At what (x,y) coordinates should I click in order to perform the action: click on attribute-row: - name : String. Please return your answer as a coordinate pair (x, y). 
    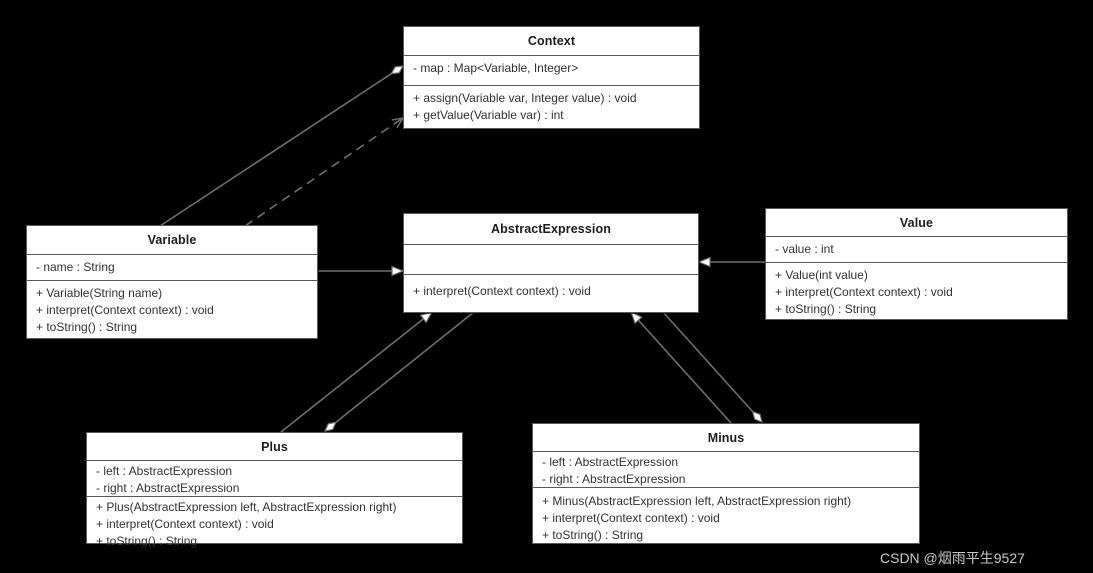
    Looking at the image, I should click on (75, 267).